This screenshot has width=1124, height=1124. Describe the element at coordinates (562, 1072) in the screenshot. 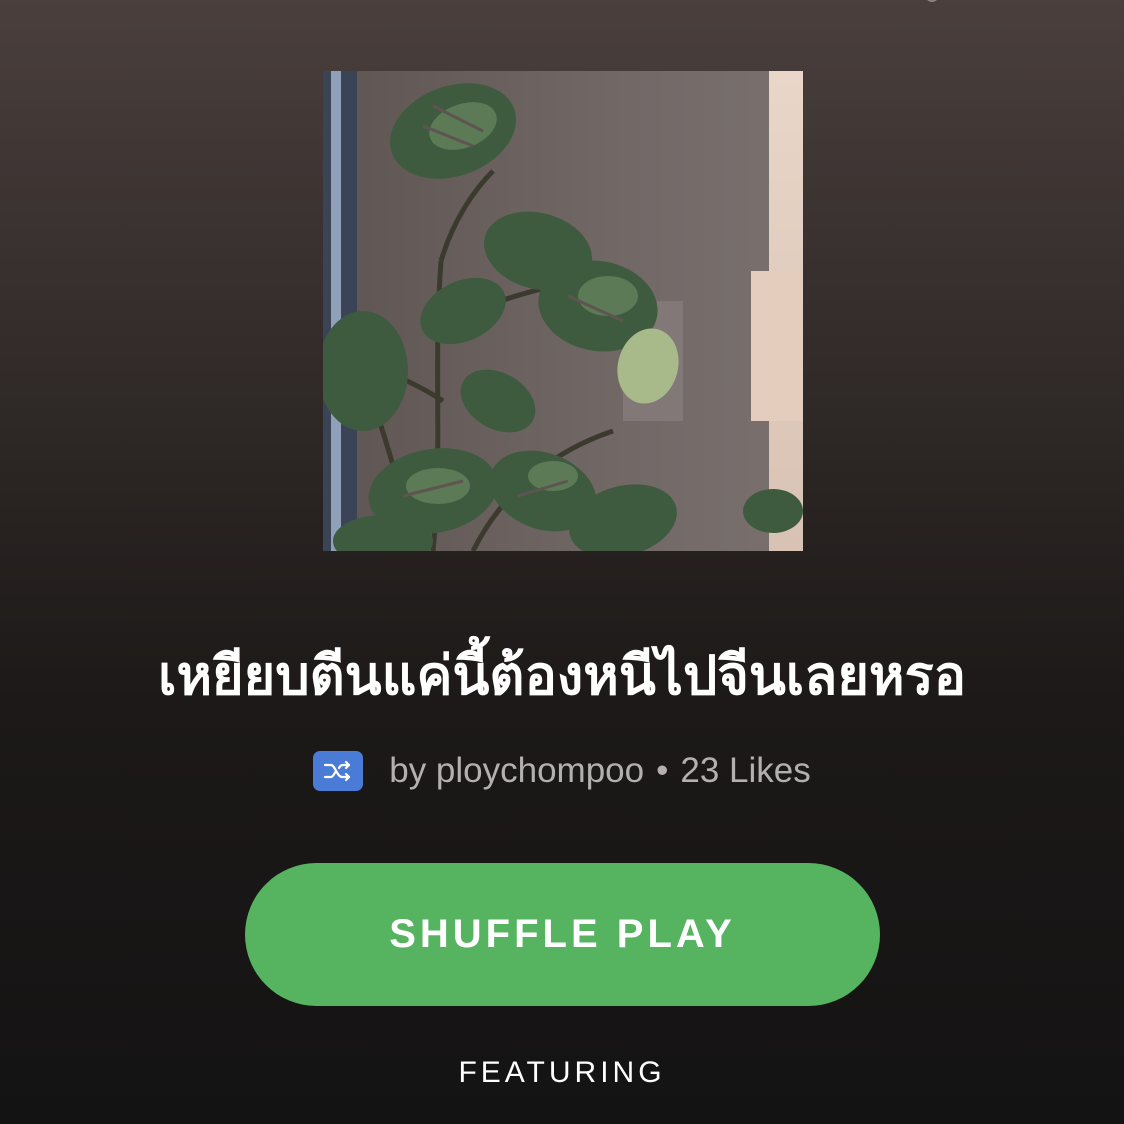

I see `featuring-heading: FEATURING` at that location.